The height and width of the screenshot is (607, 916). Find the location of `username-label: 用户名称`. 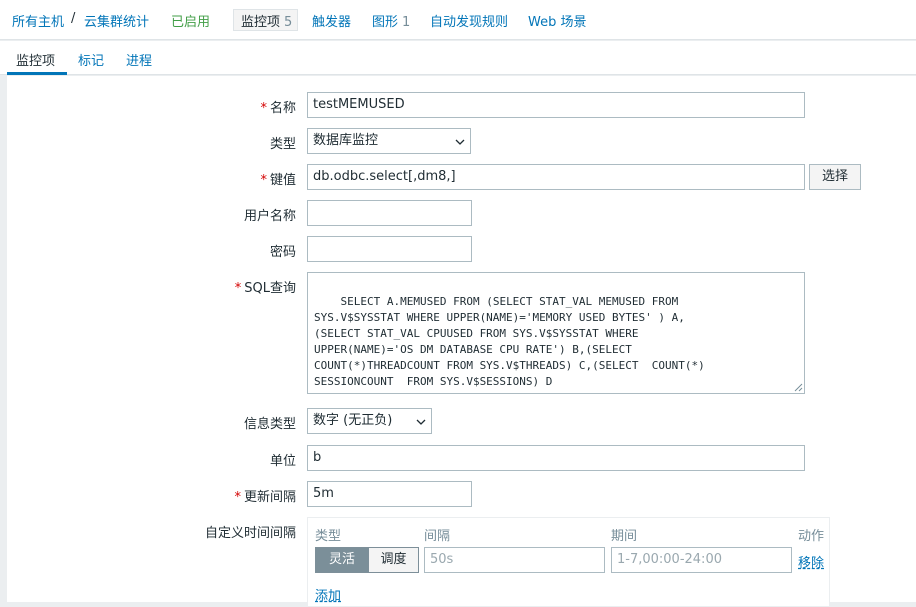

username-label: 用户名称 is located at coordinates (269, 216).